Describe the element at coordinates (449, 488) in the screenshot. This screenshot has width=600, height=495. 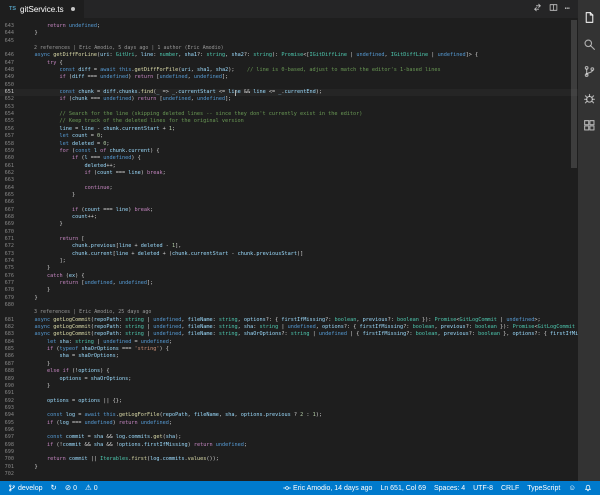
I see `status-indentation: Spaces: 4` at that location.